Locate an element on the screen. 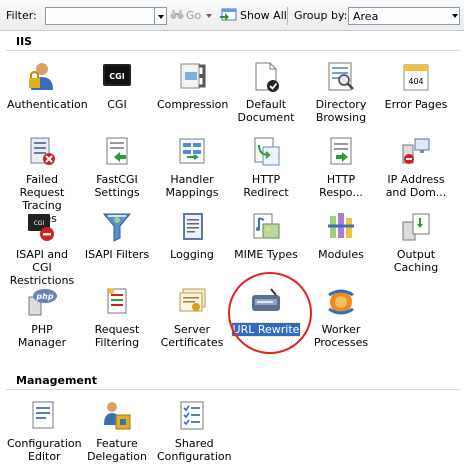  feature-default-document: Default Document is located at coordinates (266, 92).